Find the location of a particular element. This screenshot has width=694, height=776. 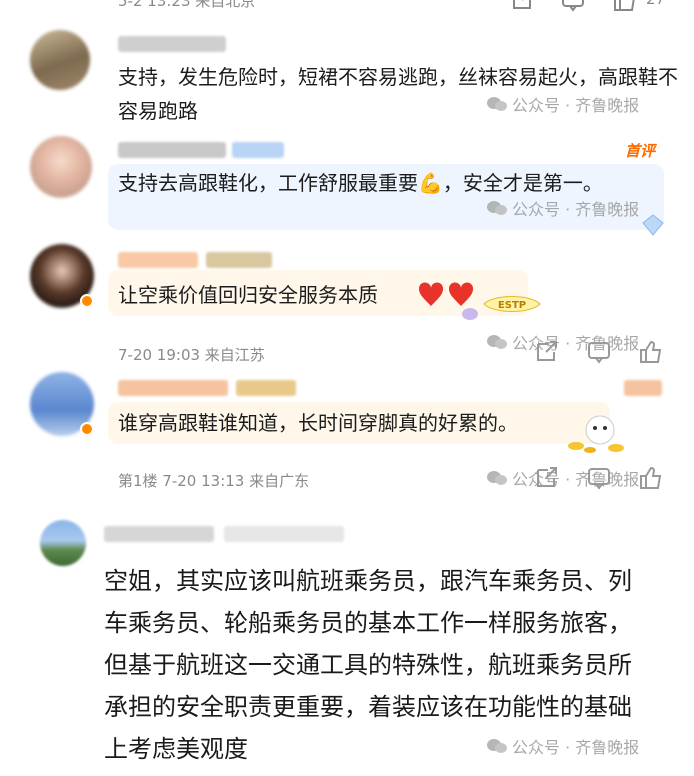

tag: 首评 is located at coordinates (640, 151).